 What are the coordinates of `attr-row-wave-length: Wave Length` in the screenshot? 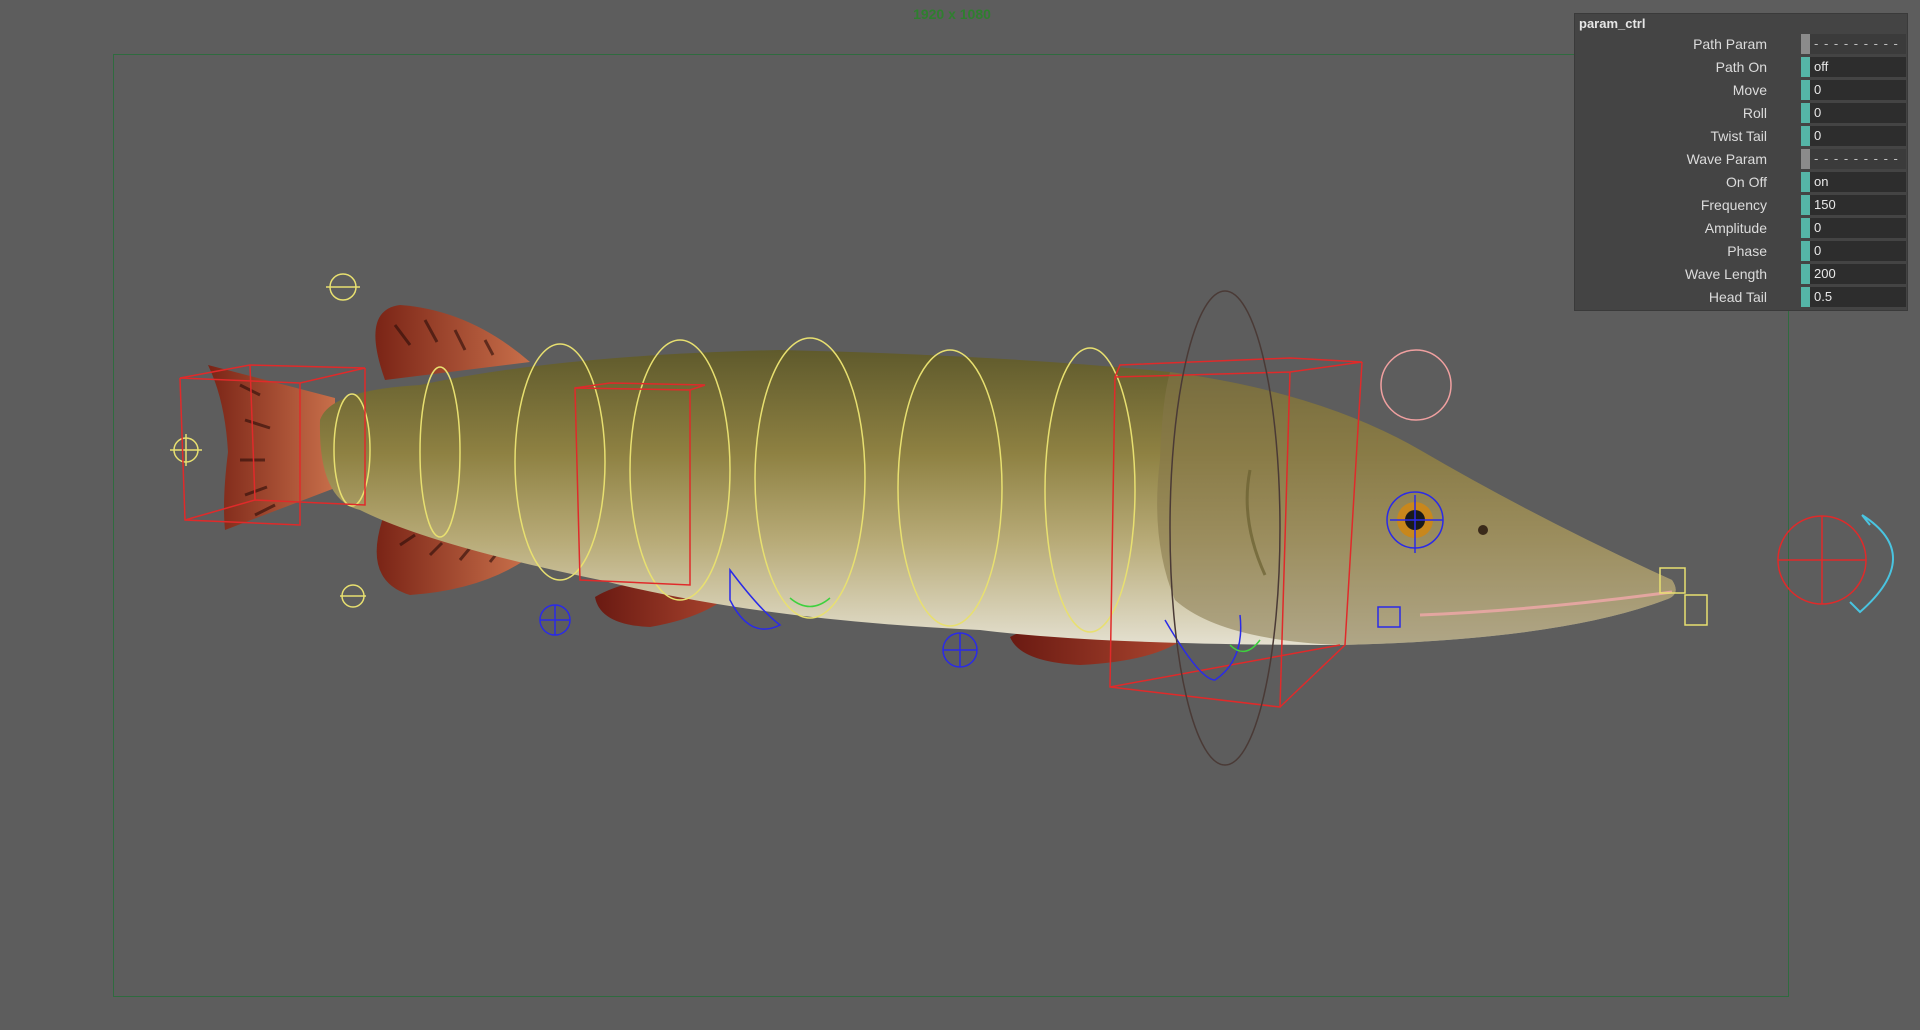 It's located at (1742, 274).